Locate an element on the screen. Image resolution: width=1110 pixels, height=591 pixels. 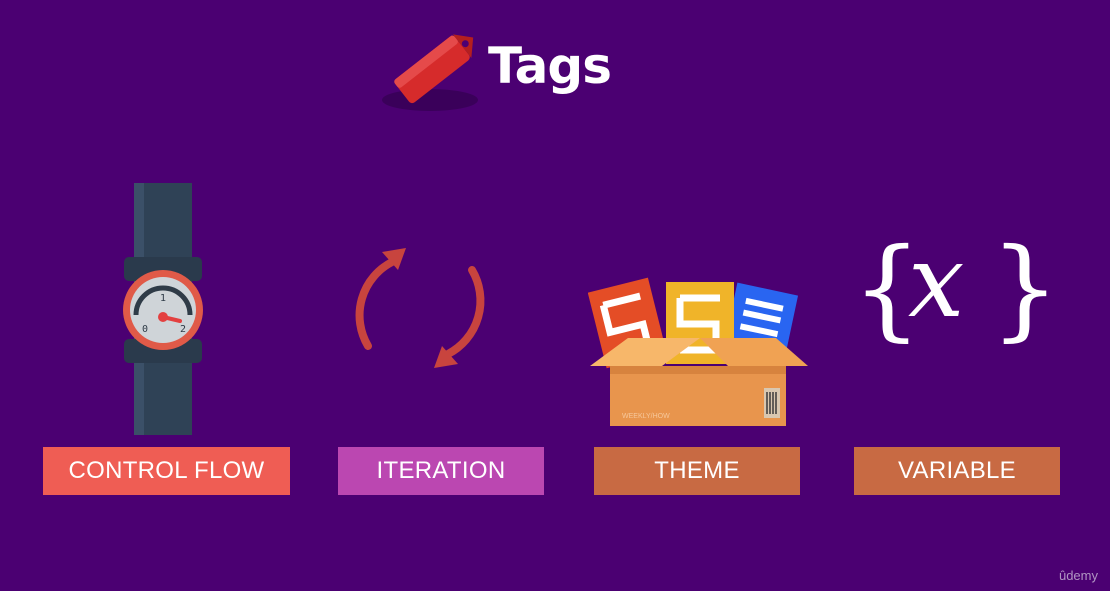
box-brand-text: WEEKLY/HOW is located at coordinates (646, 416).